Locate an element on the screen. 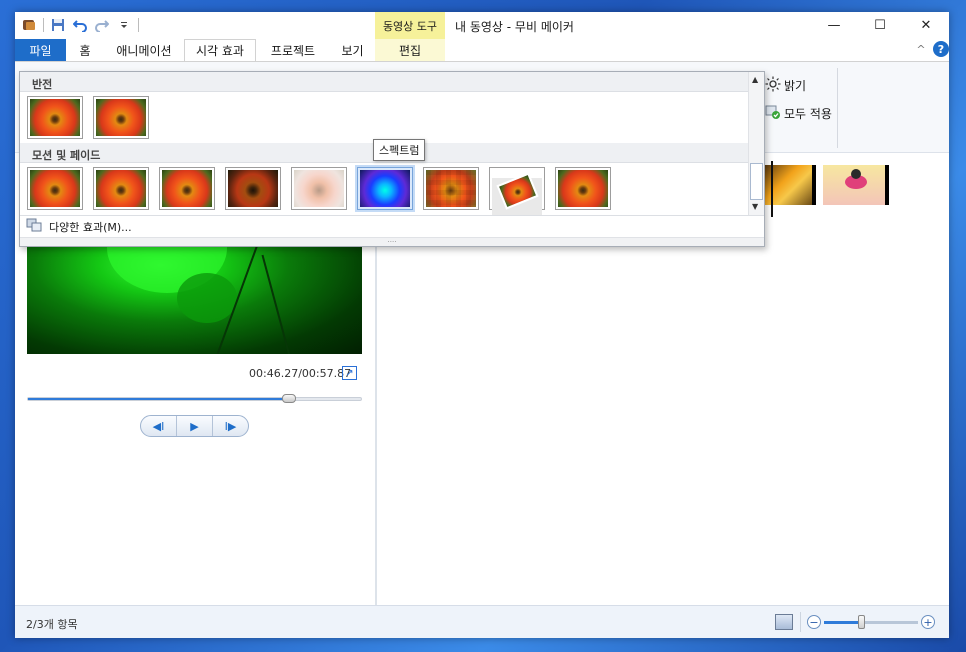  preview-bud-shape is located at coordinates (207, 298).